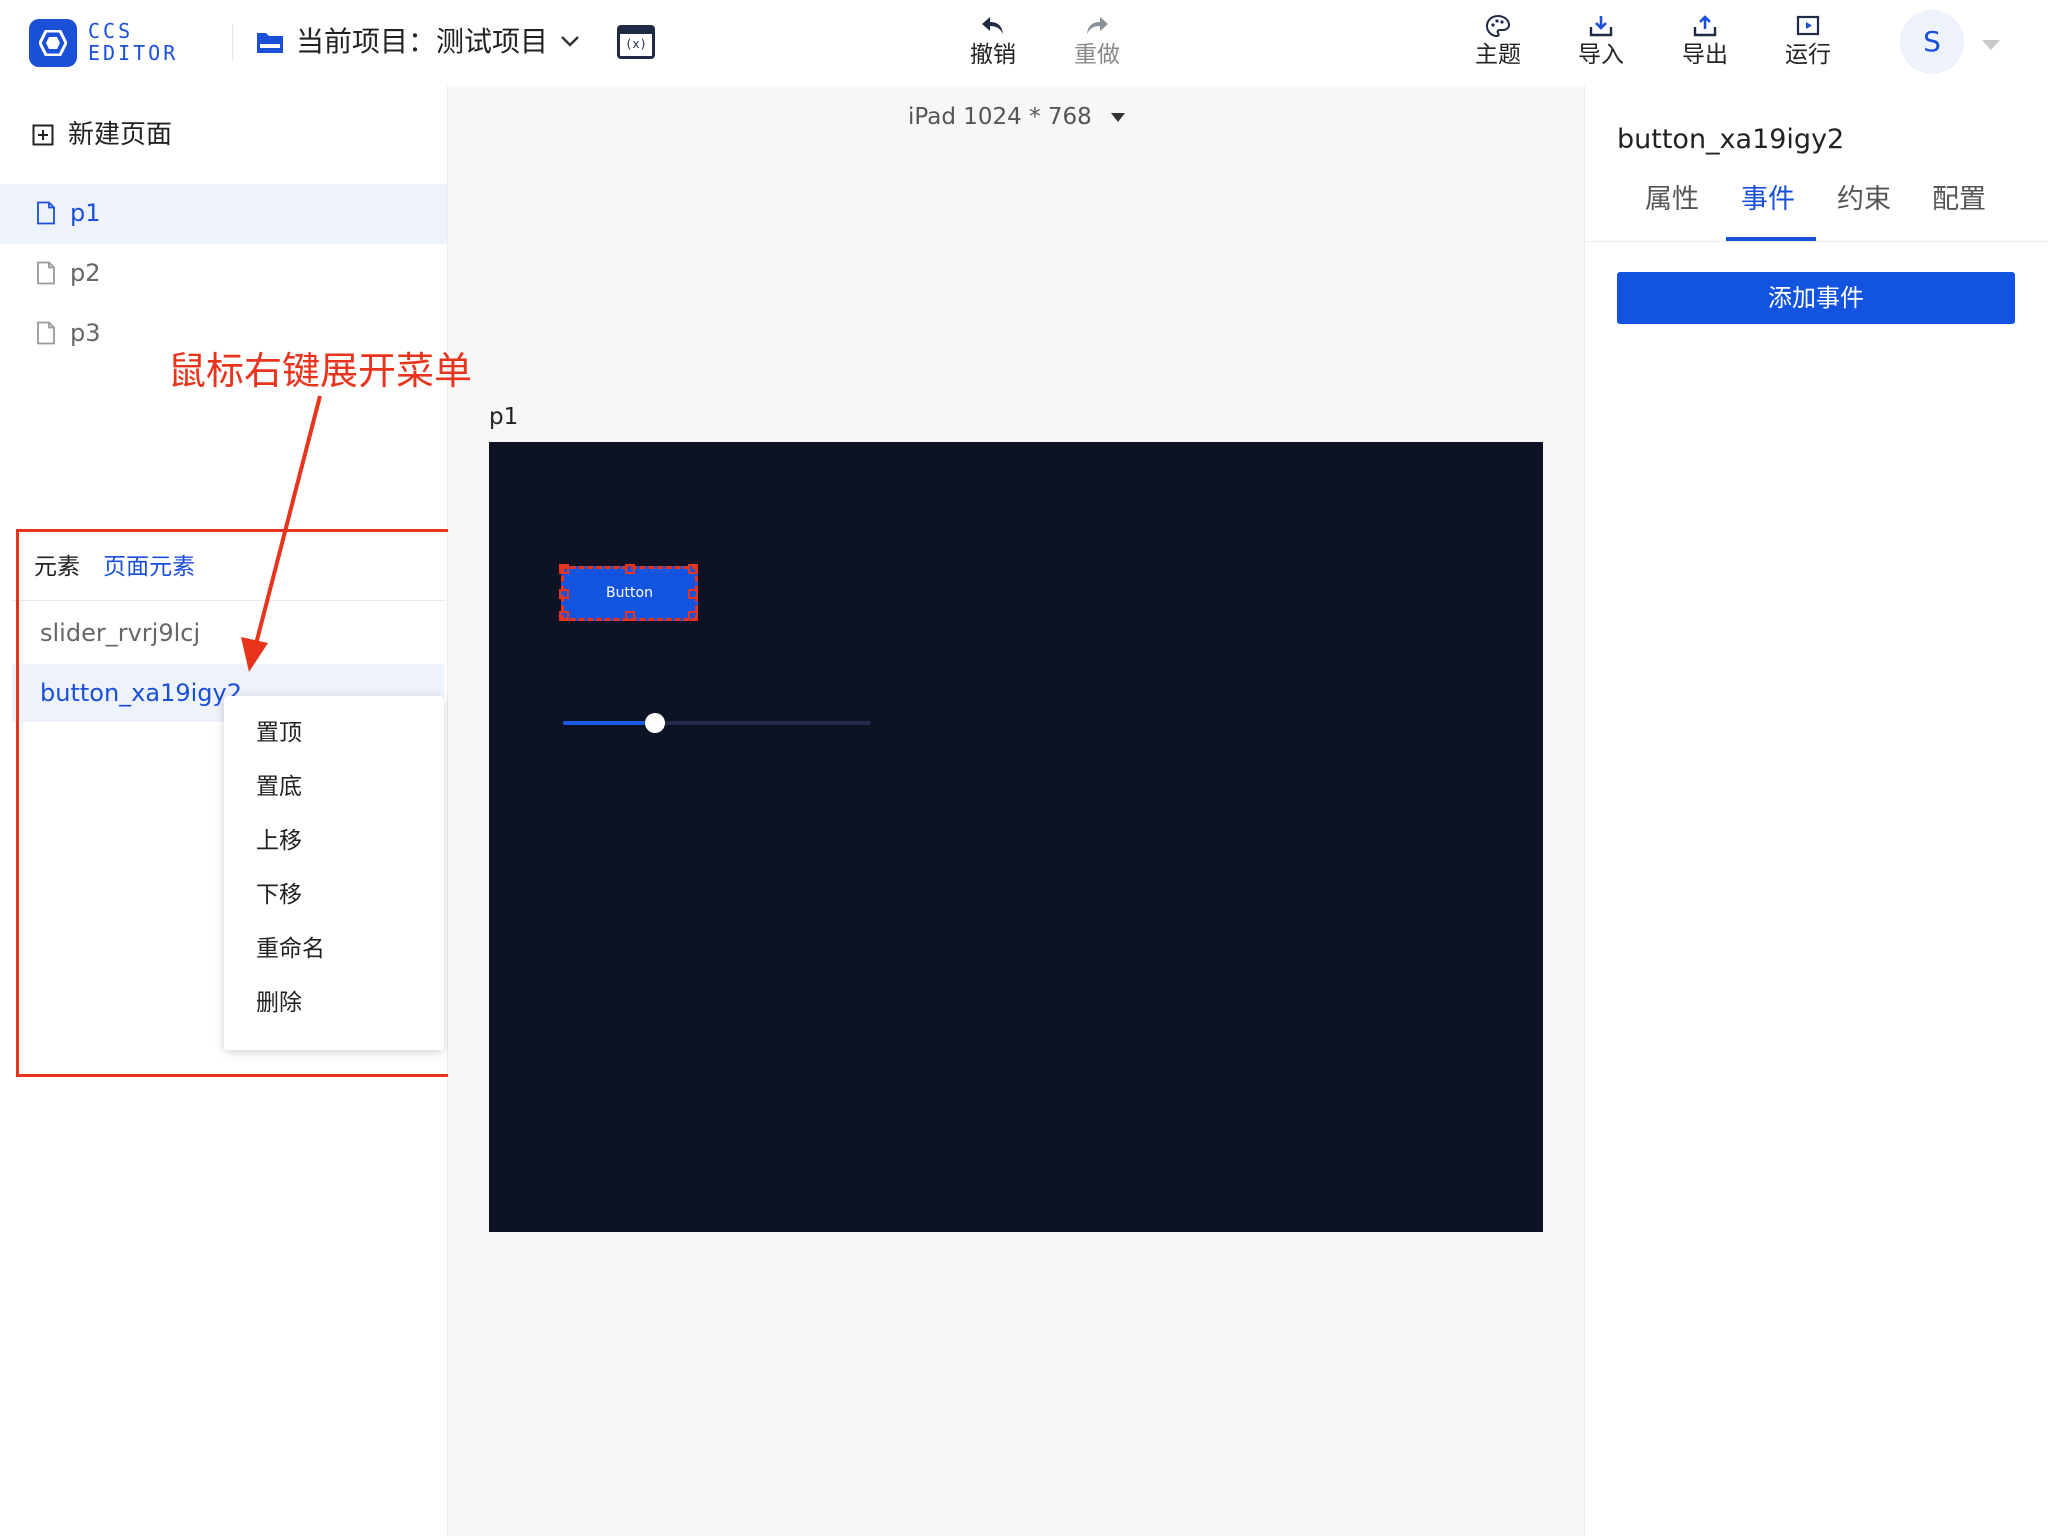 The width and height of the screenshot is (2048, 1536). I want to click on annotation-highlight-box, so click(235, 803).